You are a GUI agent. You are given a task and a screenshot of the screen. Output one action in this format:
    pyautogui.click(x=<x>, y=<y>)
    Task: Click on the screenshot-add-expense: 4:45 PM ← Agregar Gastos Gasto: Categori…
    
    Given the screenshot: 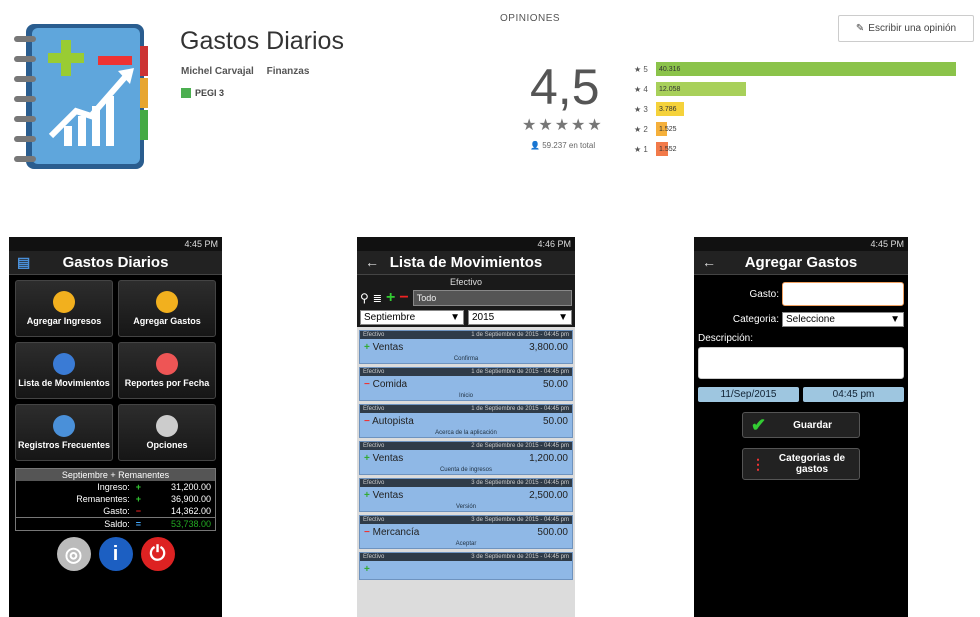 What is the action you would take?
    pyautogui.click(x=801, y=427)
    